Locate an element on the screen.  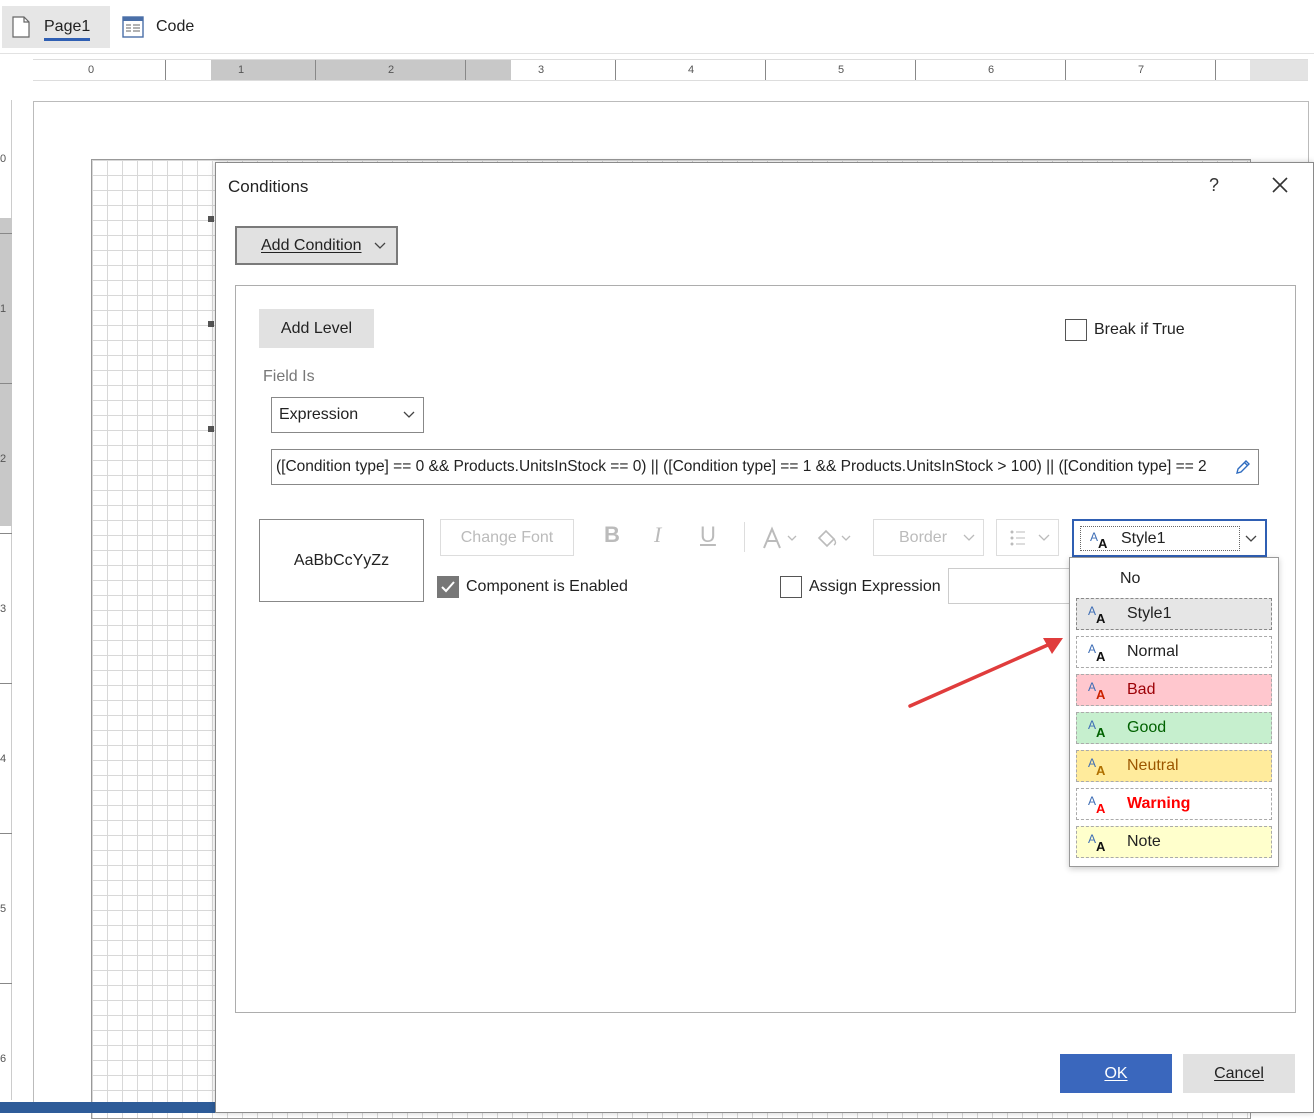
style-option-label: Note is located at coordinates (1144, 841).